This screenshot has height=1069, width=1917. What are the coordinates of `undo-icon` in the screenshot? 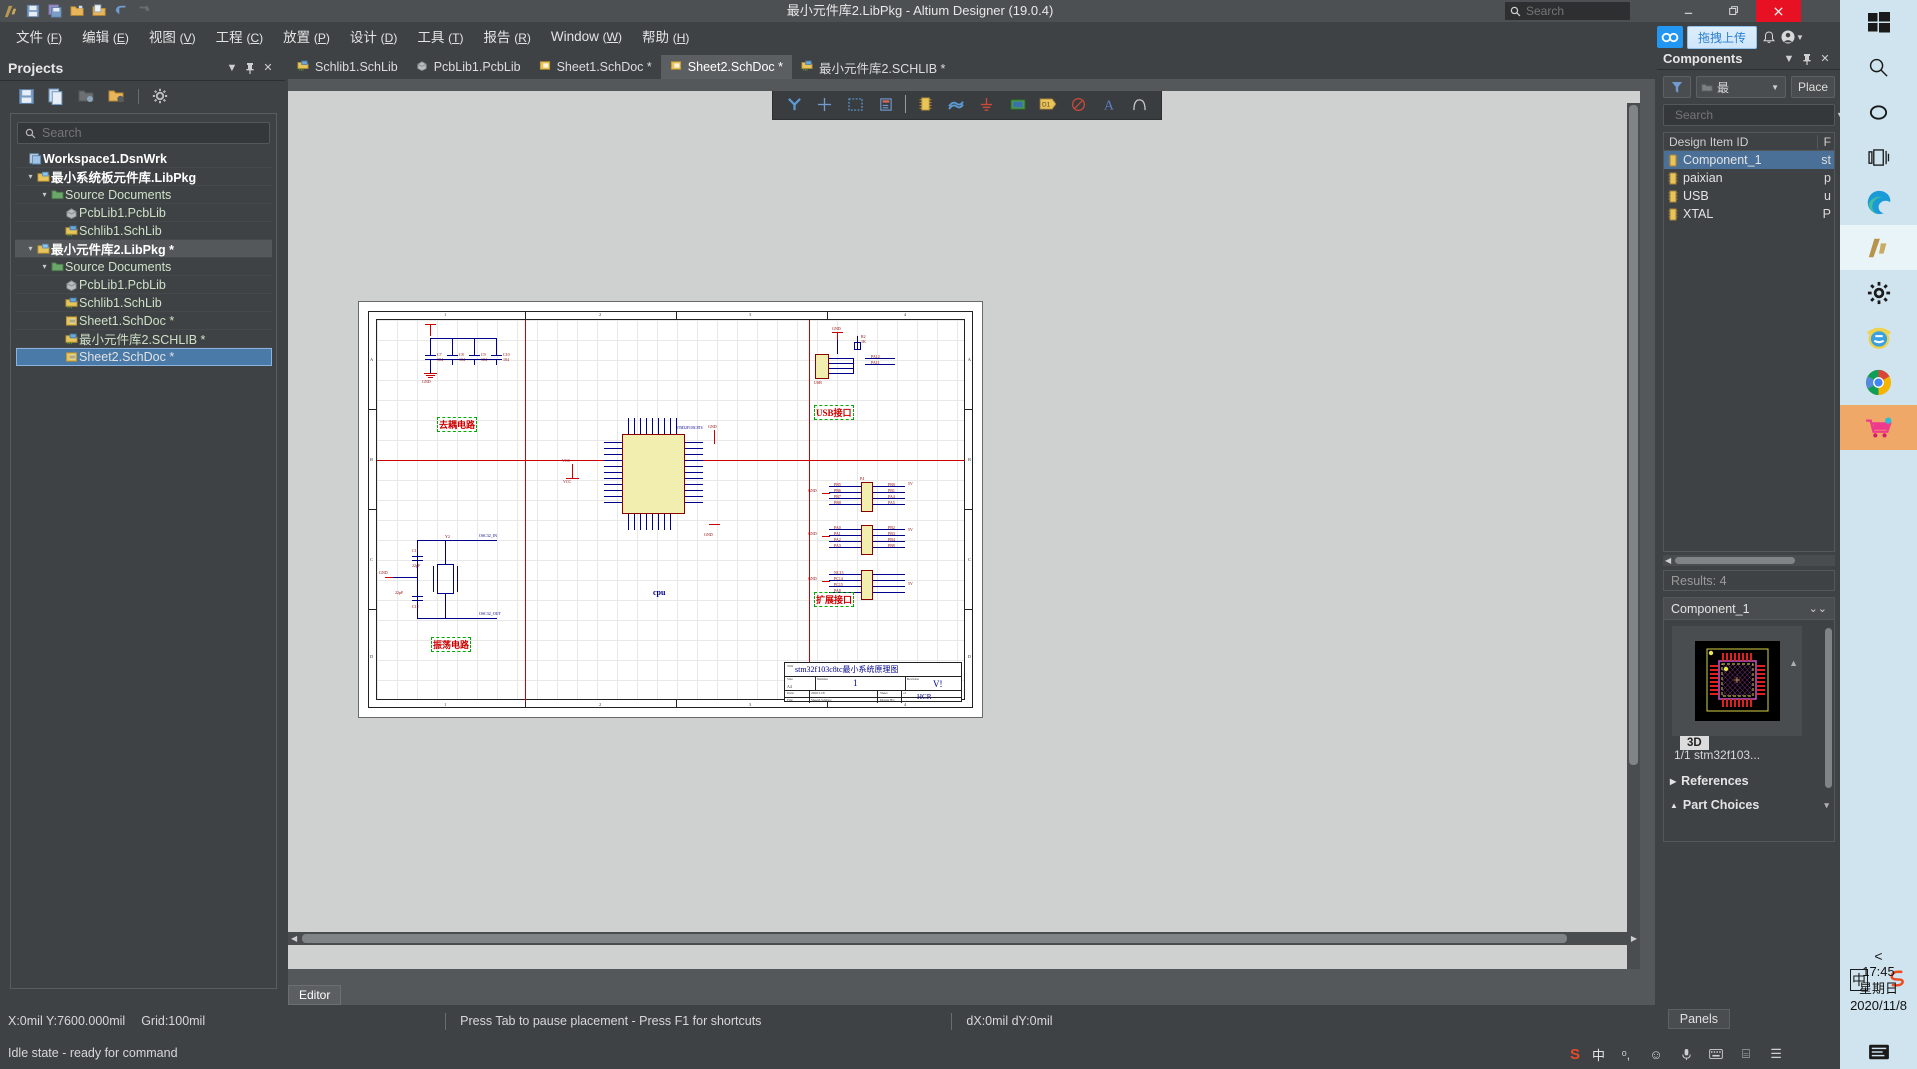 It's located at (121, 11).